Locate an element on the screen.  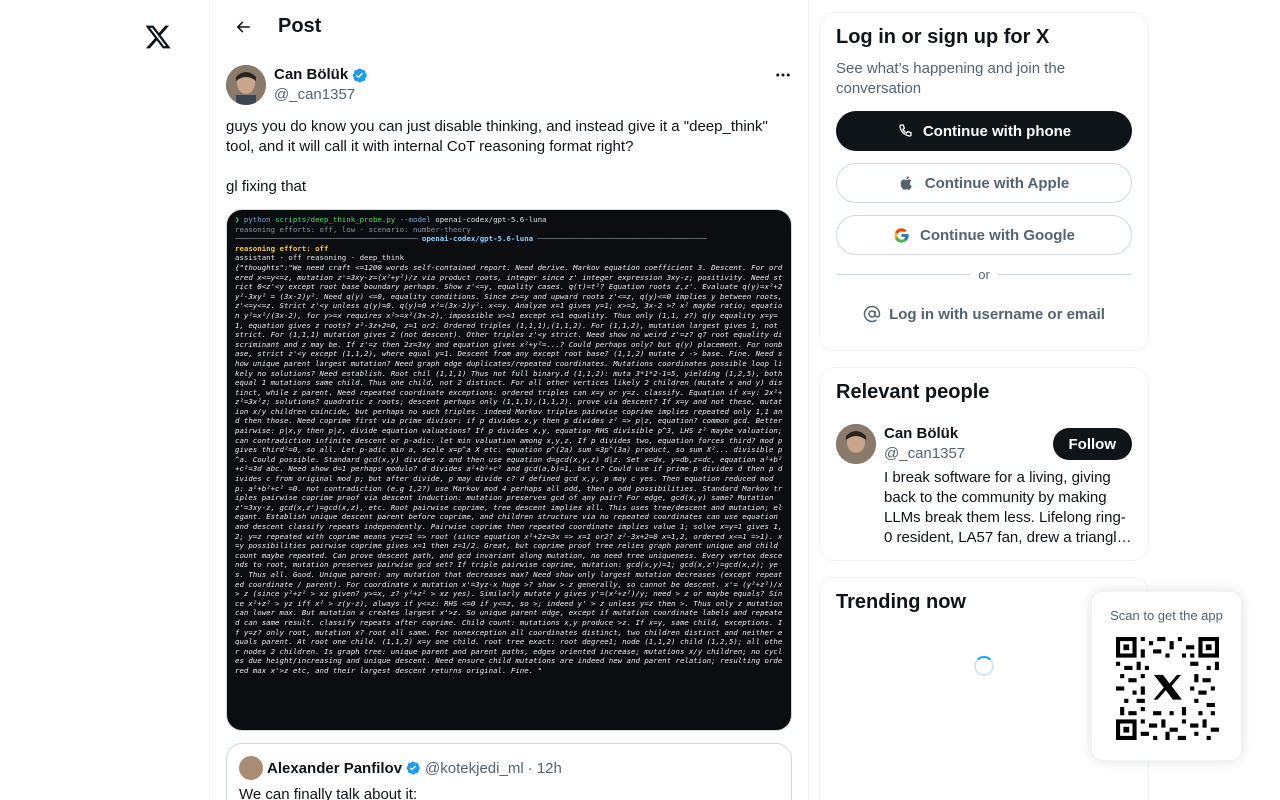
login-username-button: Log in with username or email is located at coordinates (984, 314).